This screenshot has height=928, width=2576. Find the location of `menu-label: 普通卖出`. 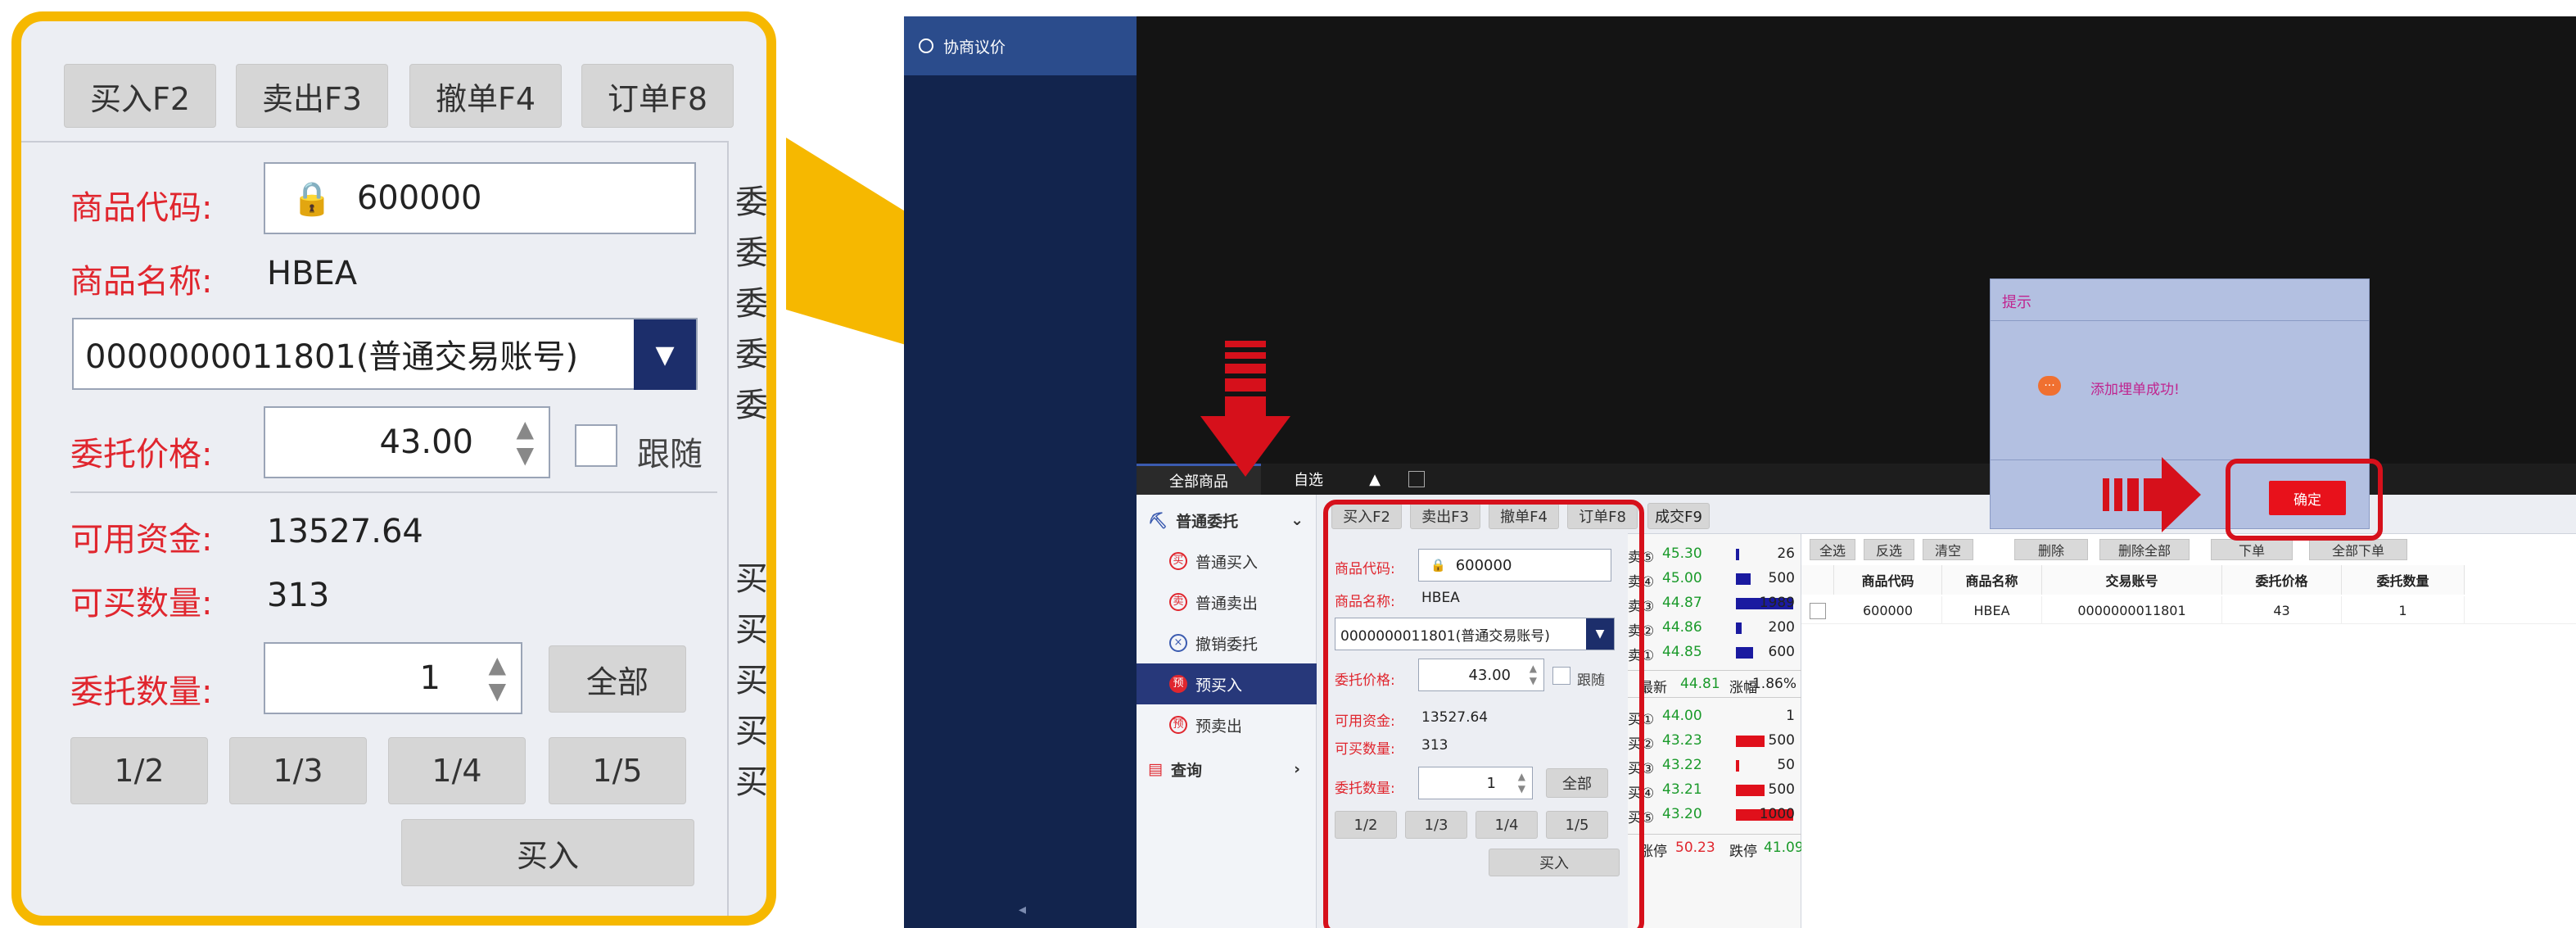

menu-label: 普通卖出 is located at coordinates (1227, 604).